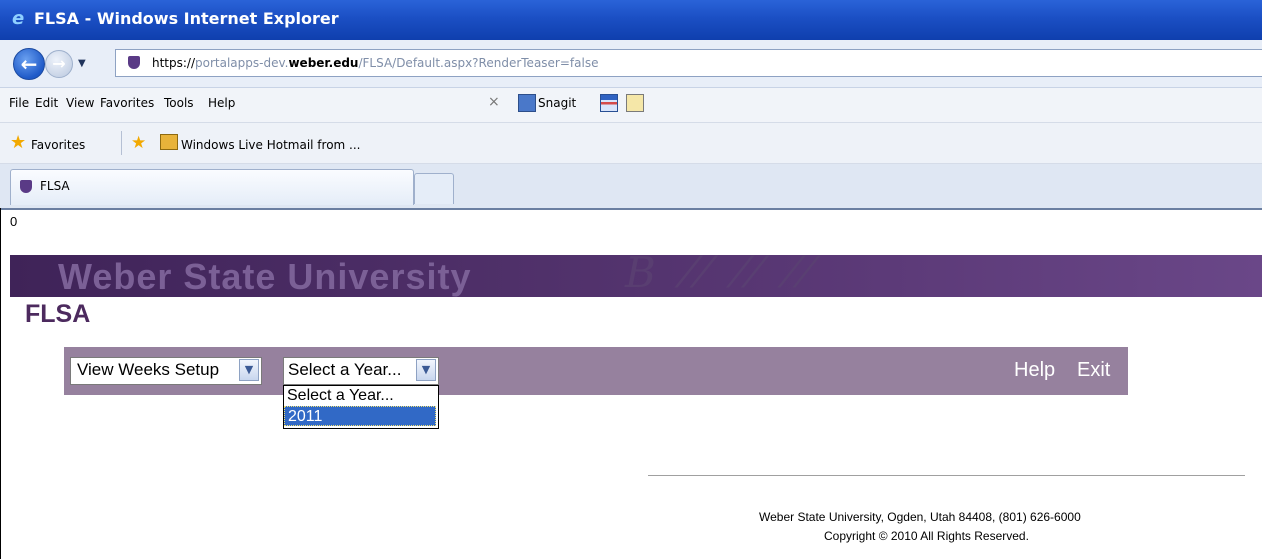 Image resolution: width=1262 pixels, height=559 pixels. I want to click on banner-title: Weber State University, so click(265, 276).